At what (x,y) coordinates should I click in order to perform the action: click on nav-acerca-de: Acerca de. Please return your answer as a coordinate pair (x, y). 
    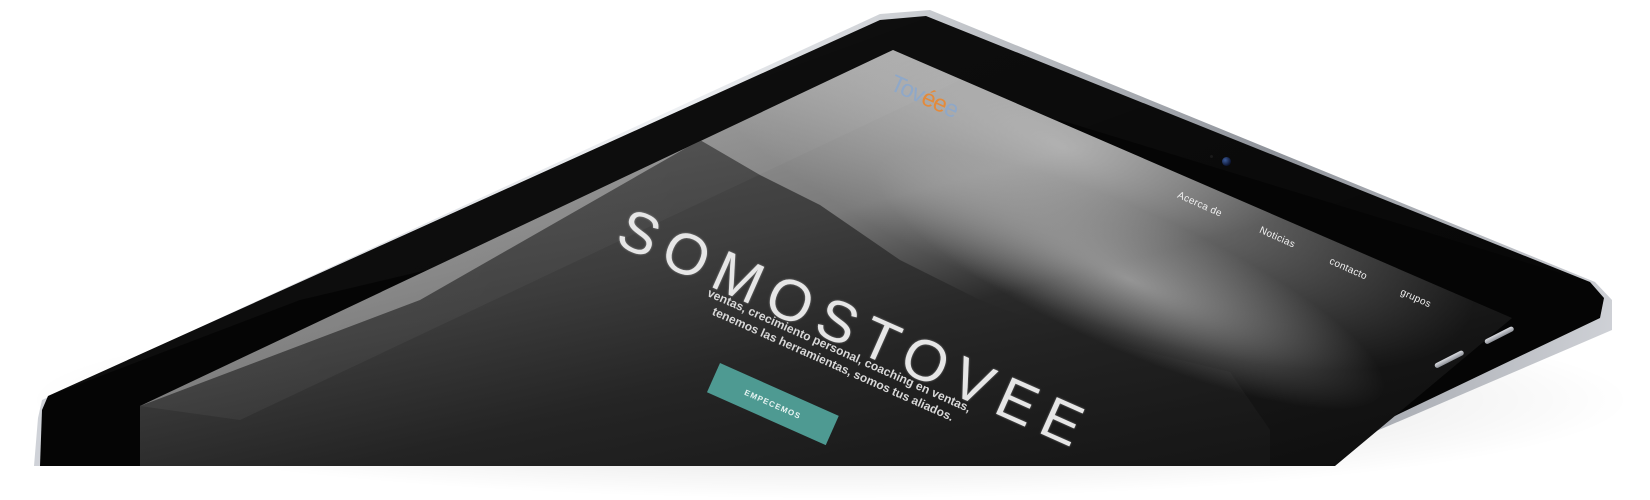
    Looking at the image, I should click on (1200, 204).